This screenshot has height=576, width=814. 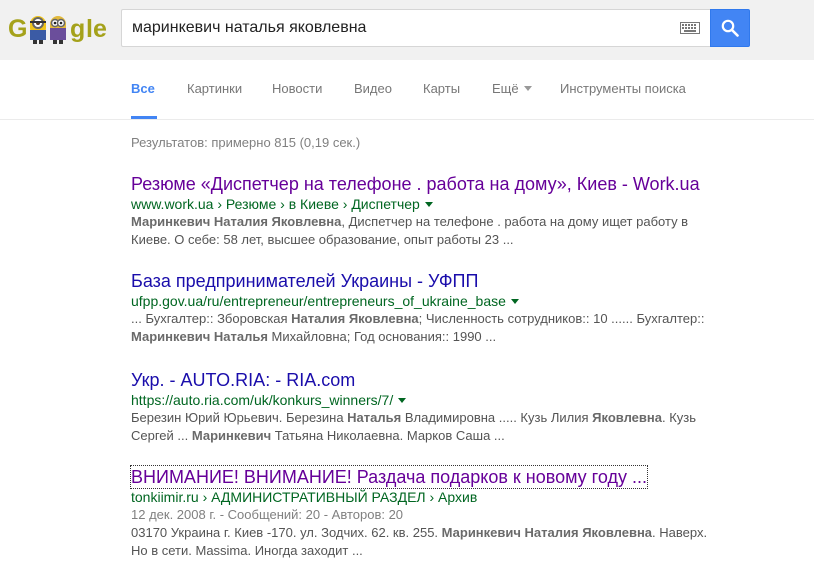 I want to click on search-box, so click(x=416, y=28).